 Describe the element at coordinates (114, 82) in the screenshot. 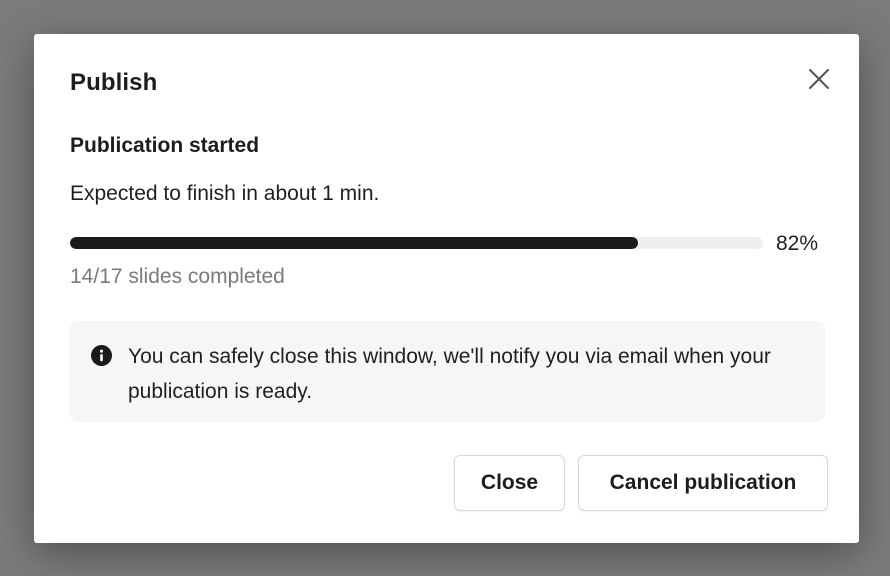

I see `dialog-title: Publish` at that location.